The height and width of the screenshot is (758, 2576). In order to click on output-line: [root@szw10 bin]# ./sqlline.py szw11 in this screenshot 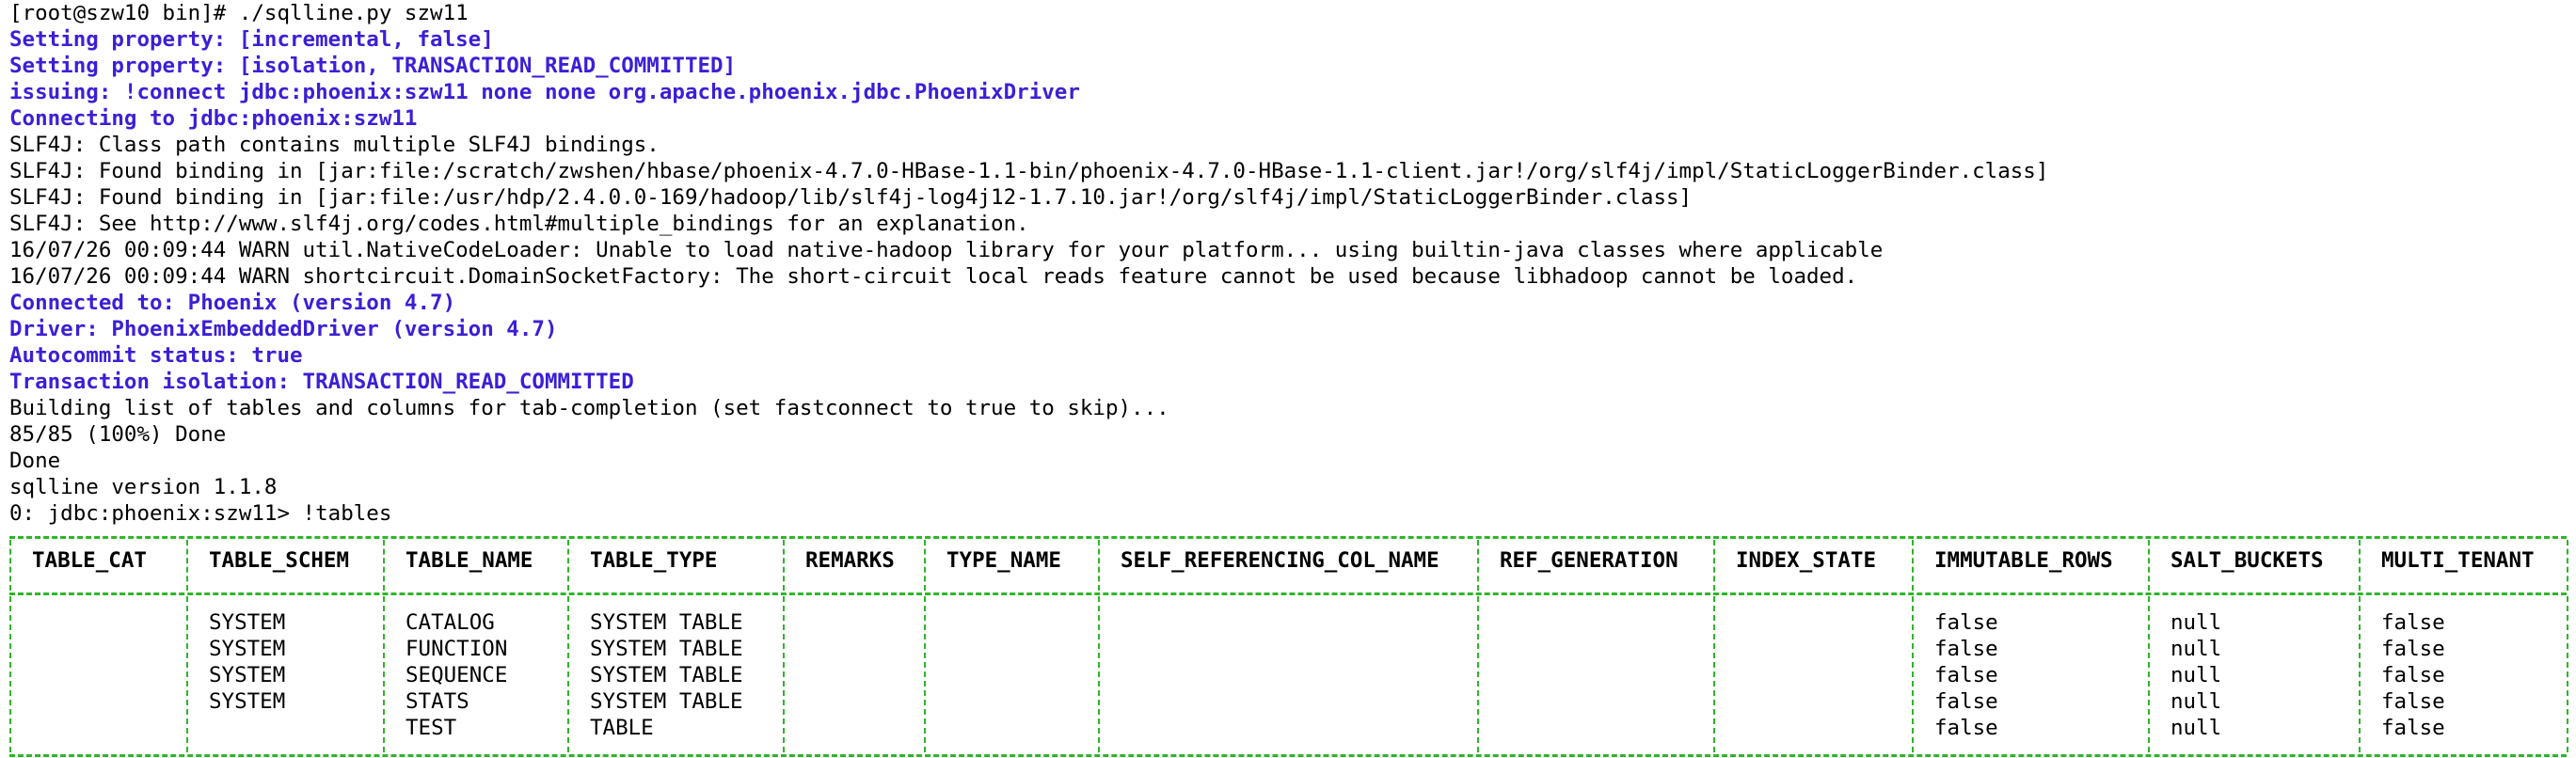, I will do `click(239, 13)`.